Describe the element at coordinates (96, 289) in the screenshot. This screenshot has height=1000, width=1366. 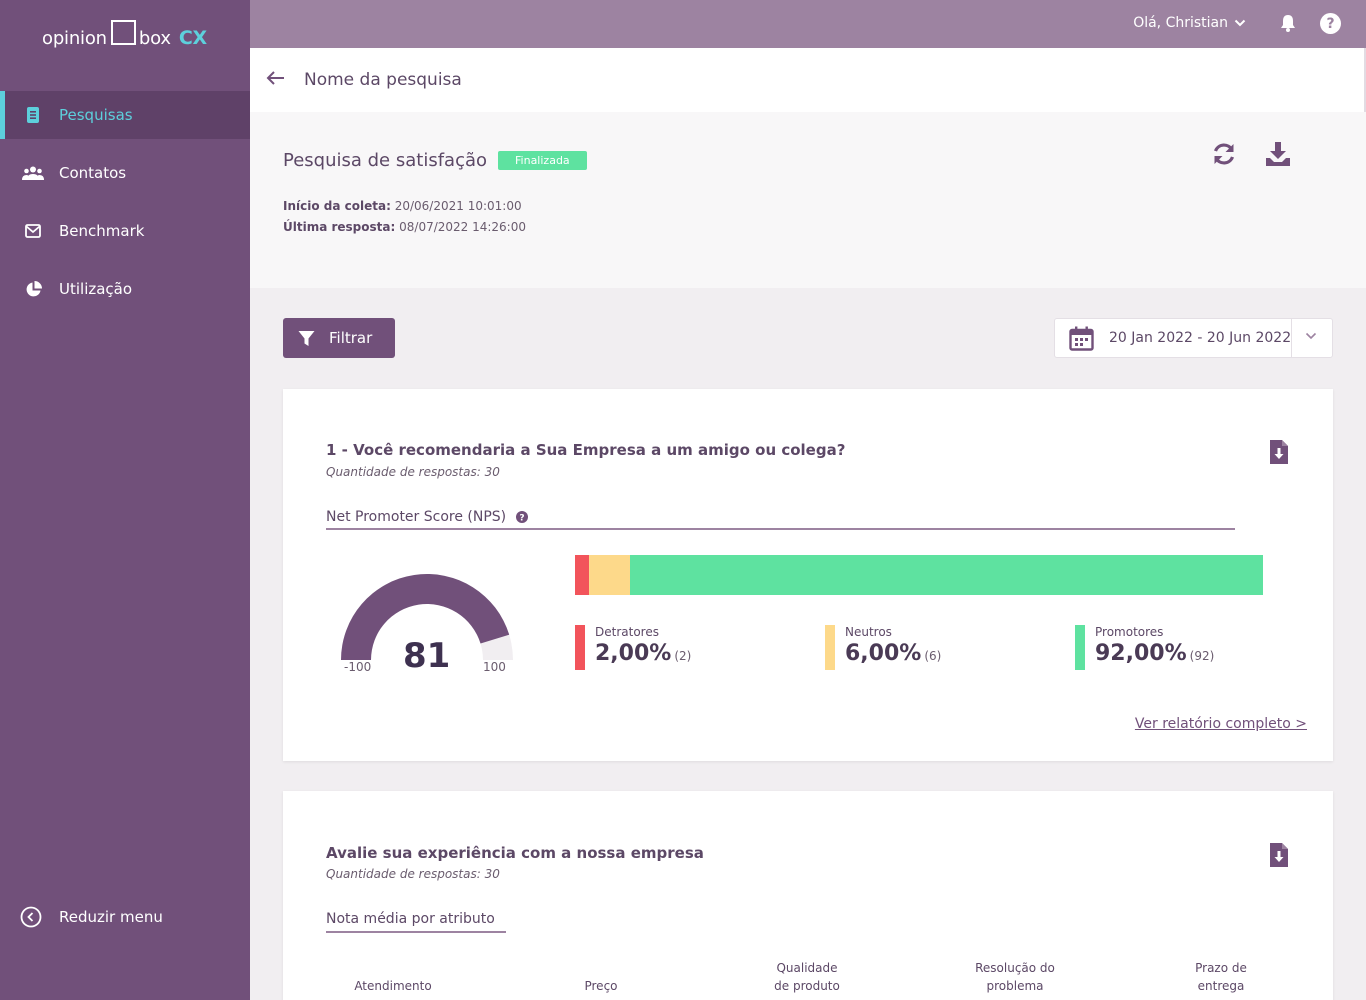
I see `sidebar-item-label: Utilização` at that location.